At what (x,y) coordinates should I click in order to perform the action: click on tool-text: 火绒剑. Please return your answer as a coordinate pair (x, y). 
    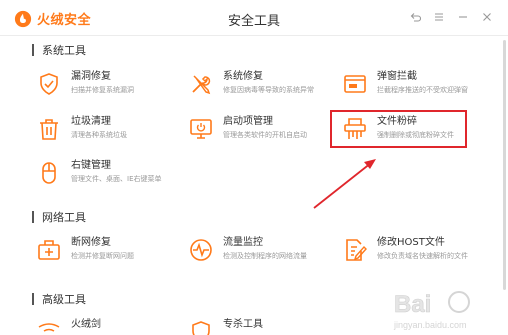
    Looking at the image, I should click on (86, 324).